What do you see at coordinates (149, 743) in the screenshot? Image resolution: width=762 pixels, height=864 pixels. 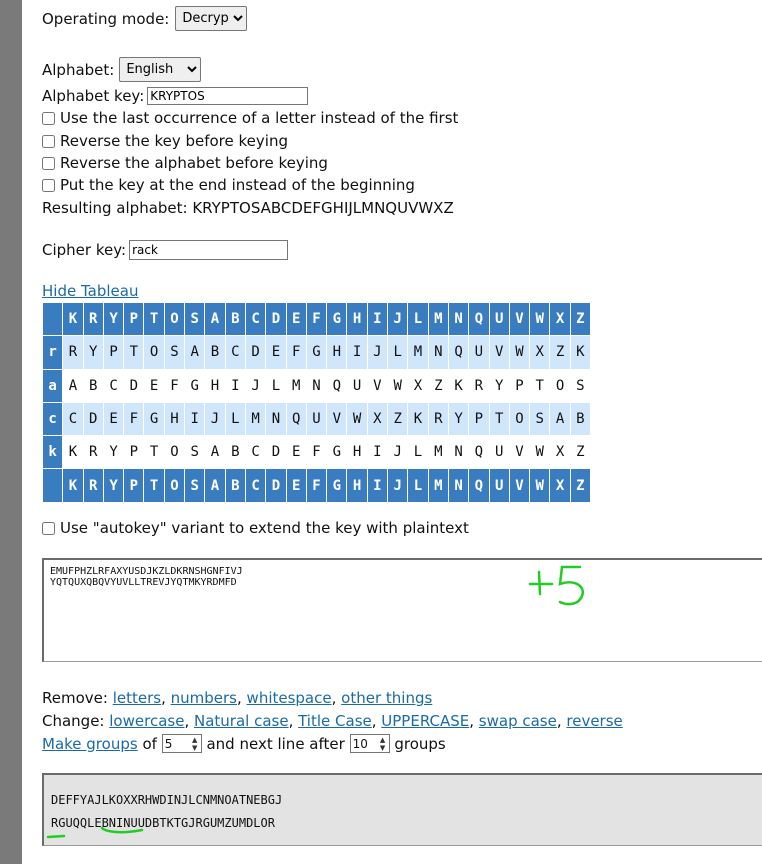 I see `groups-of-label: of` at bounding box center [149, 743].